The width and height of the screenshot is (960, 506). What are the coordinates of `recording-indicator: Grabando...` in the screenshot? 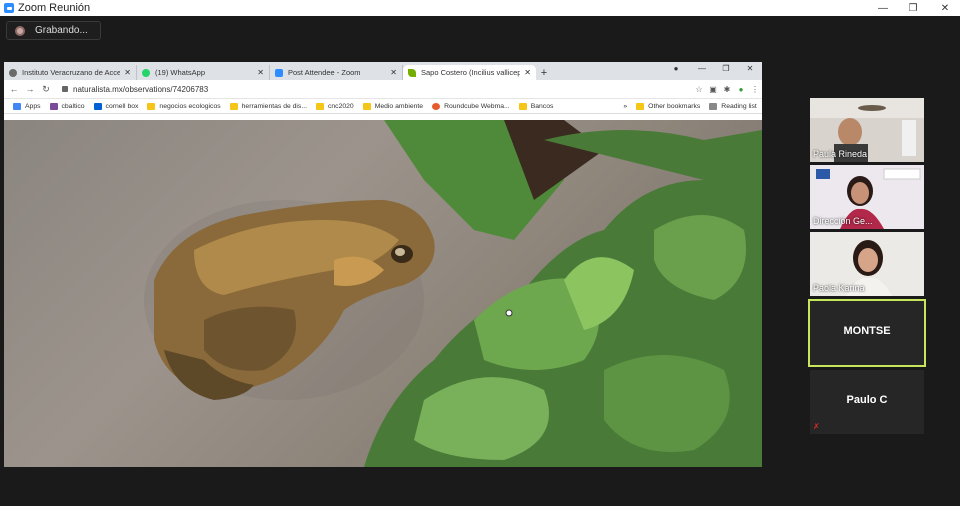 It's located at (53, 30).